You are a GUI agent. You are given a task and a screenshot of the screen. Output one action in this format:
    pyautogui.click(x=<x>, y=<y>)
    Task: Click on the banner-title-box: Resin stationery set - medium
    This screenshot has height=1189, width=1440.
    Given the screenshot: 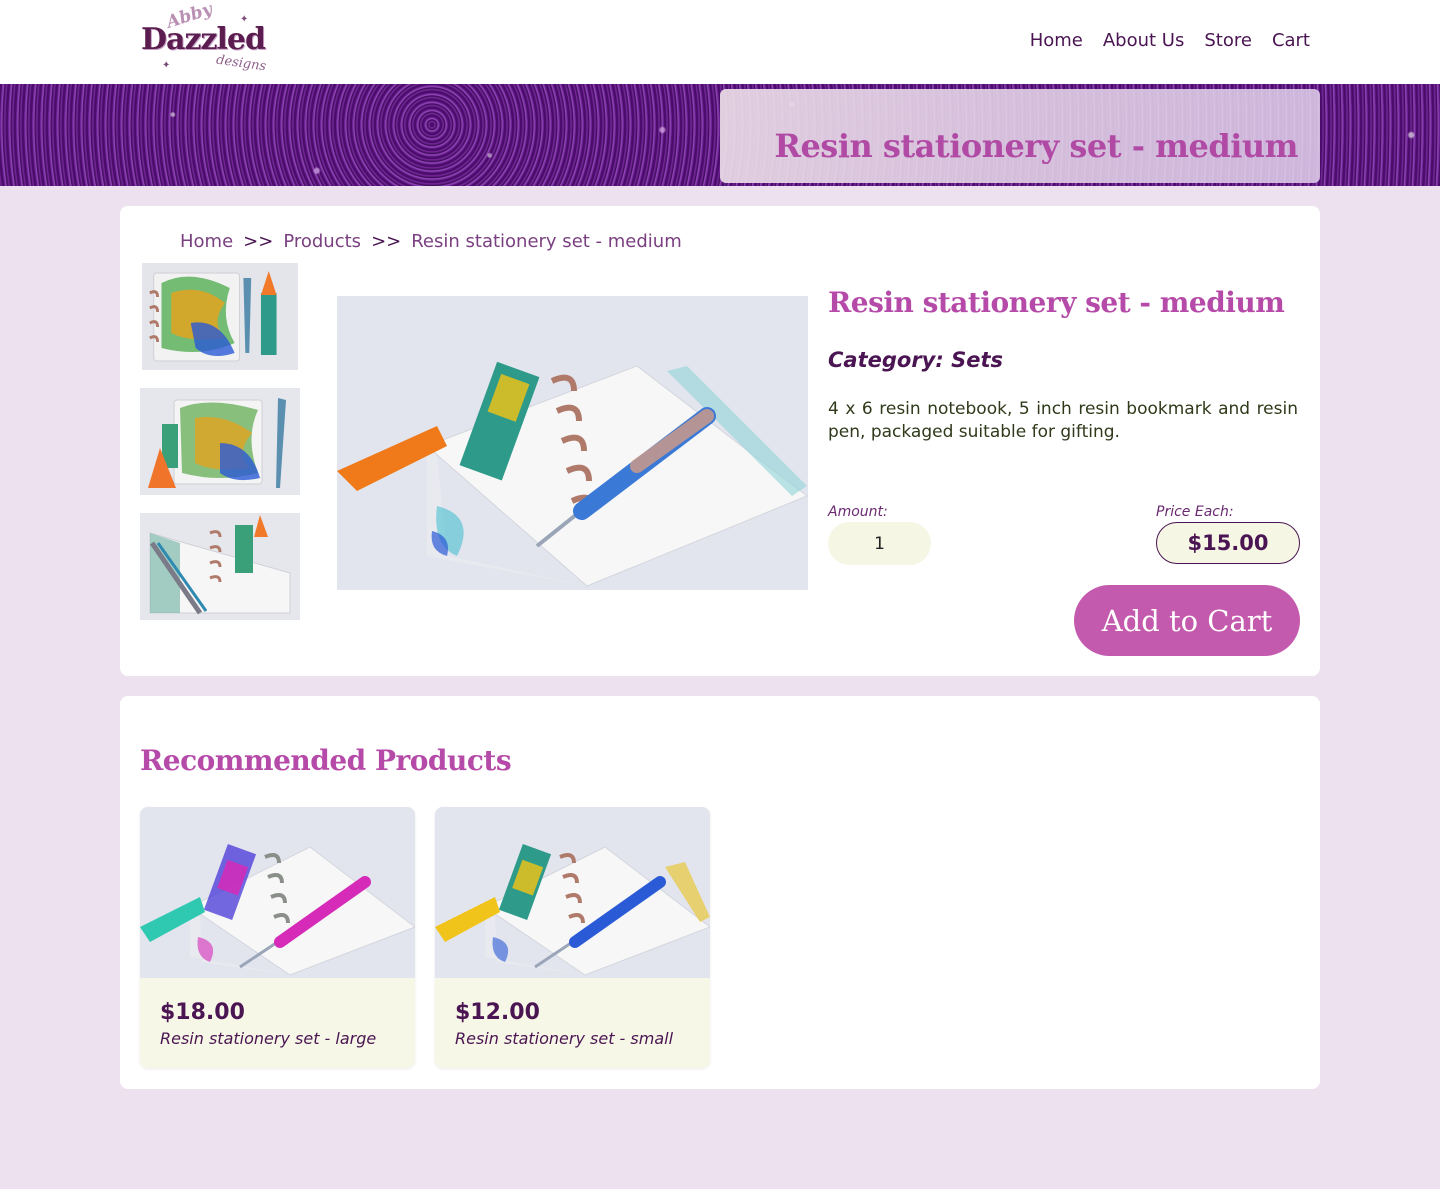 What is the action you would take?
    pyautogui.click(x=1020, y=136)
    